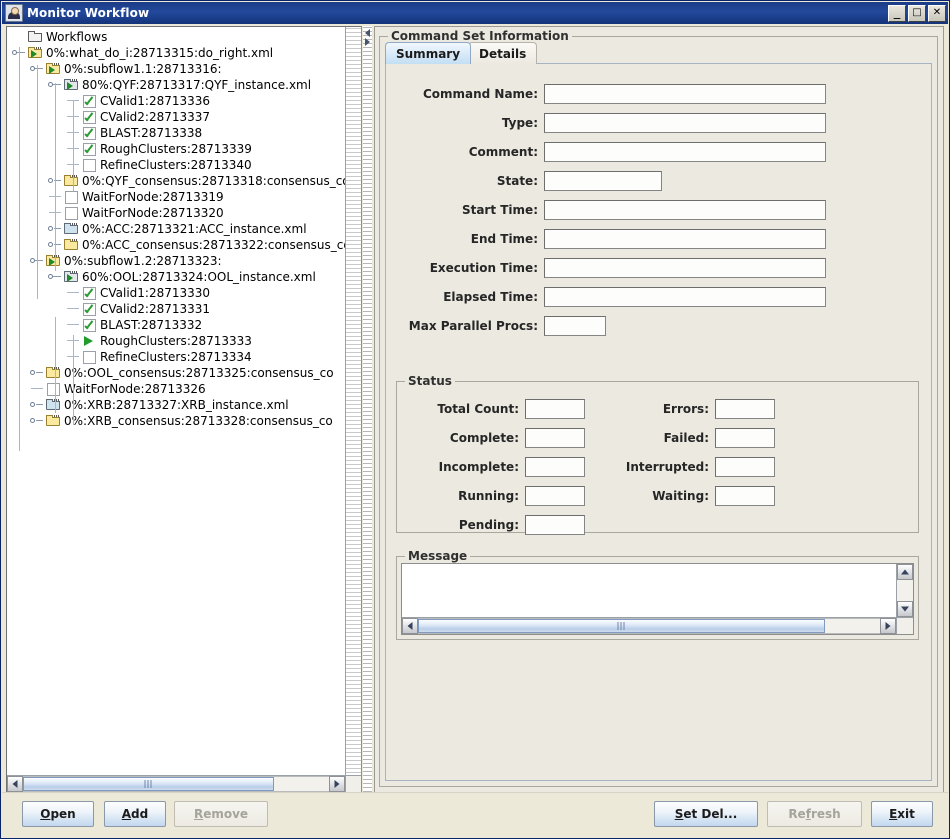 Image resolution: width=950 pixels, height=839 pixels. What do you see at coordinates (89, 309) in the screenshot?
I see `completed-check-icon` at bounding box center [89, 309].